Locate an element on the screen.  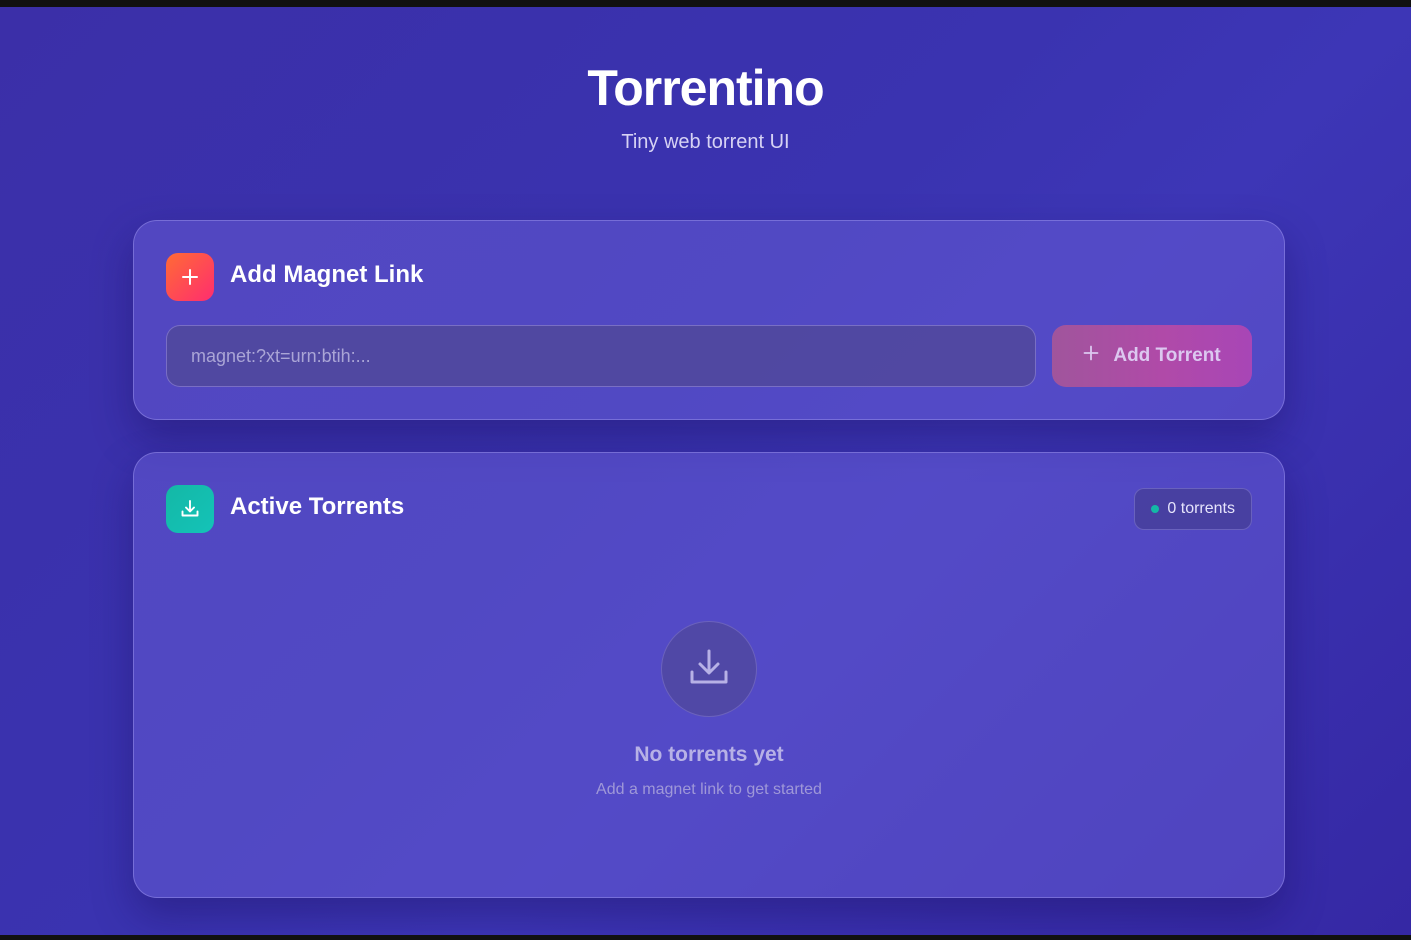
empty-state-title: No torrents yet is located at coordinates (709, 754).